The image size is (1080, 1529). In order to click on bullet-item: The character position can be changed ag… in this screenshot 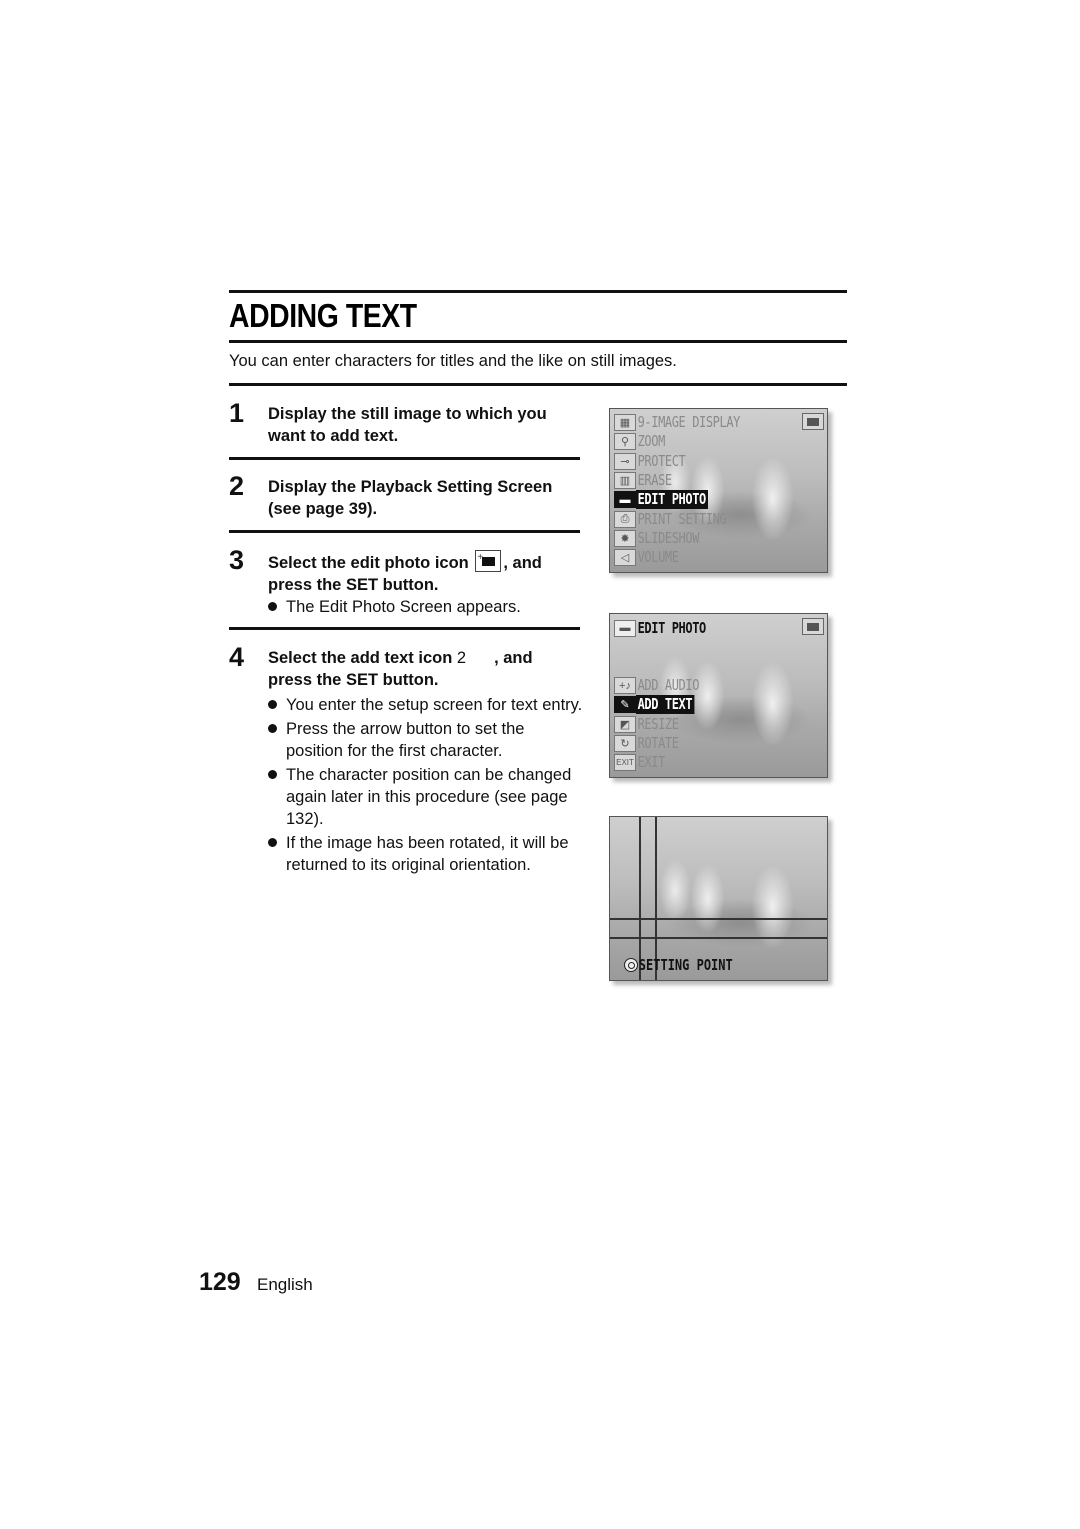, I will do `click(425, 797)`.